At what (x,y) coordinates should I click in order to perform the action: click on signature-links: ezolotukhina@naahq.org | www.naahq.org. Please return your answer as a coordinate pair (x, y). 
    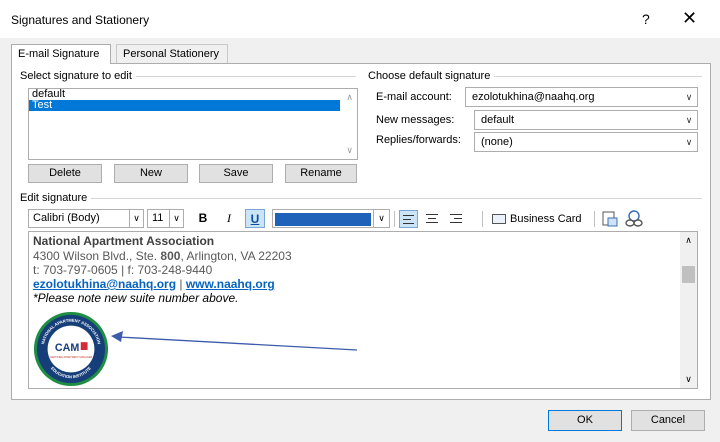
    Looking at the image, I should click on (154, 284).